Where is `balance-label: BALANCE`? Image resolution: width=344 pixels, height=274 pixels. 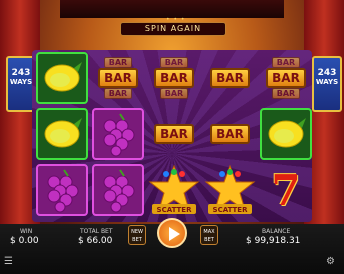
balance-label: BALANCE is located at coordinates (276, 231).